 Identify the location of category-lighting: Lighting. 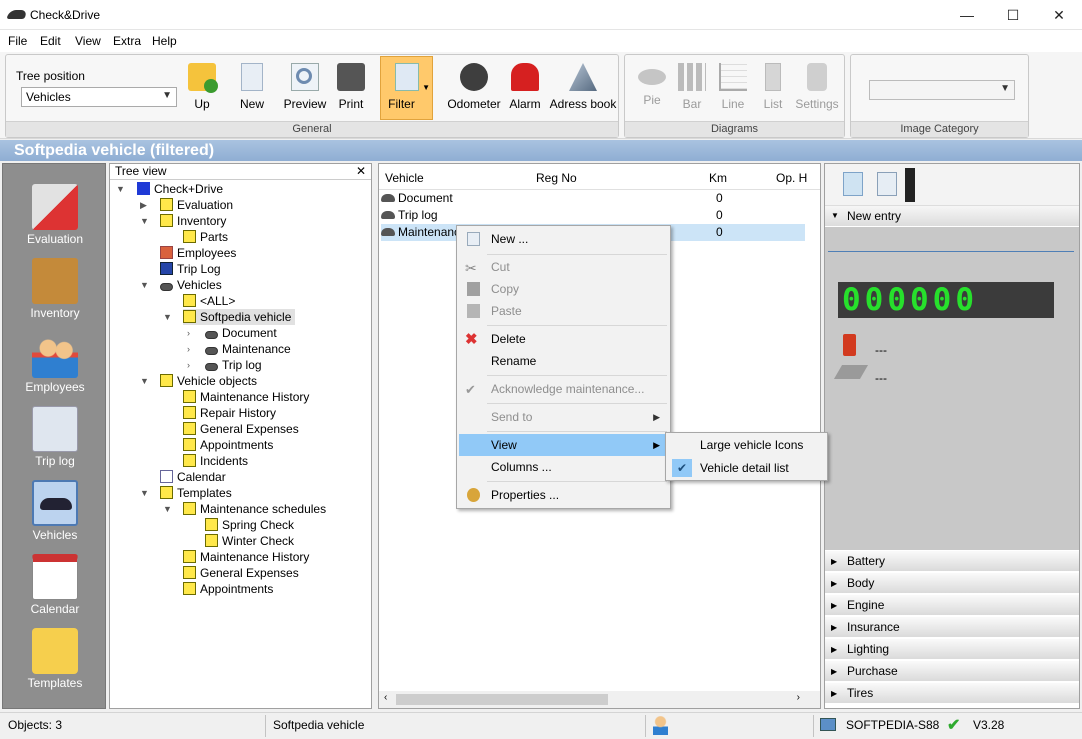
(952, 649).